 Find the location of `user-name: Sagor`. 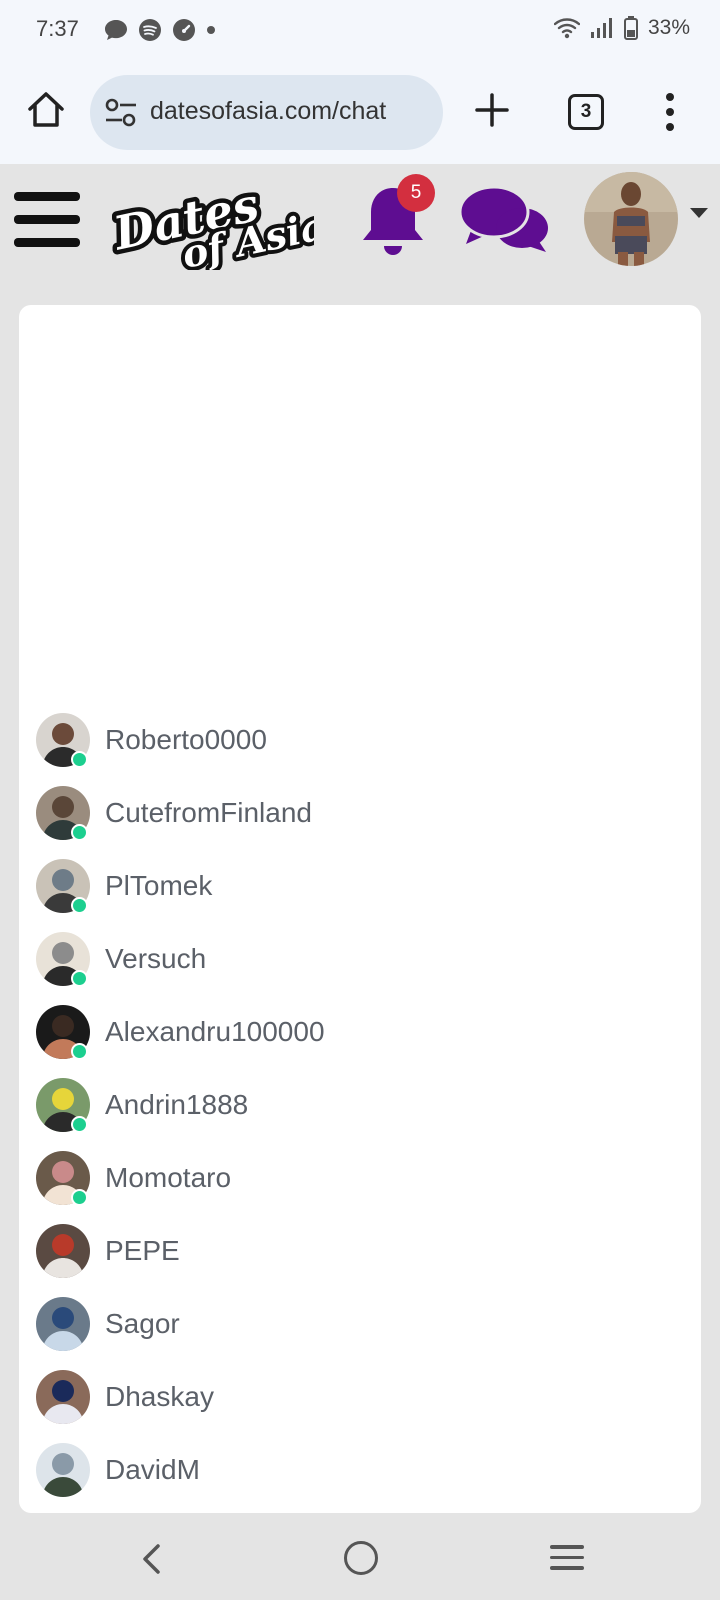

user-name: Sagor is located at coordinates (142, 1324).